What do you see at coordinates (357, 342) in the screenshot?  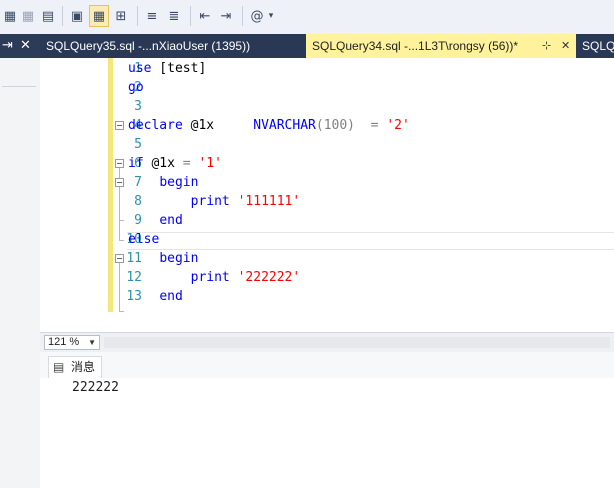 I see `horizontal-scrollbar` at bounding box center [357, 342].